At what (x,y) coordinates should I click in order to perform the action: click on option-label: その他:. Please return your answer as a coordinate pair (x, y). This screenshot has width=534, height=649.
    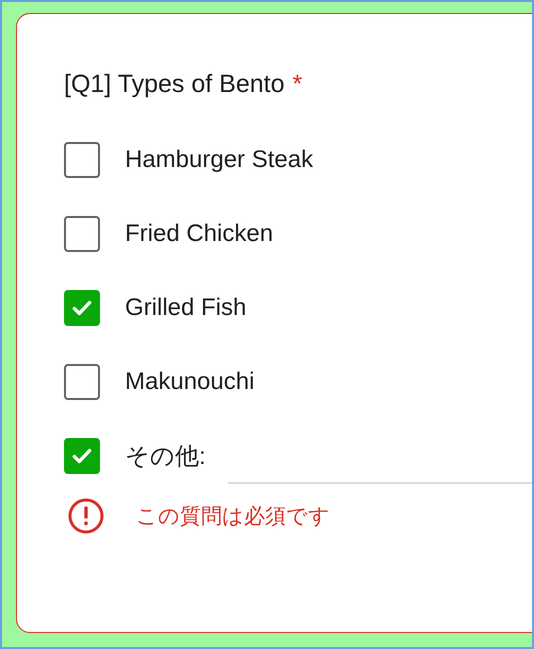
    Looking at the image, I should click on (165, 457).